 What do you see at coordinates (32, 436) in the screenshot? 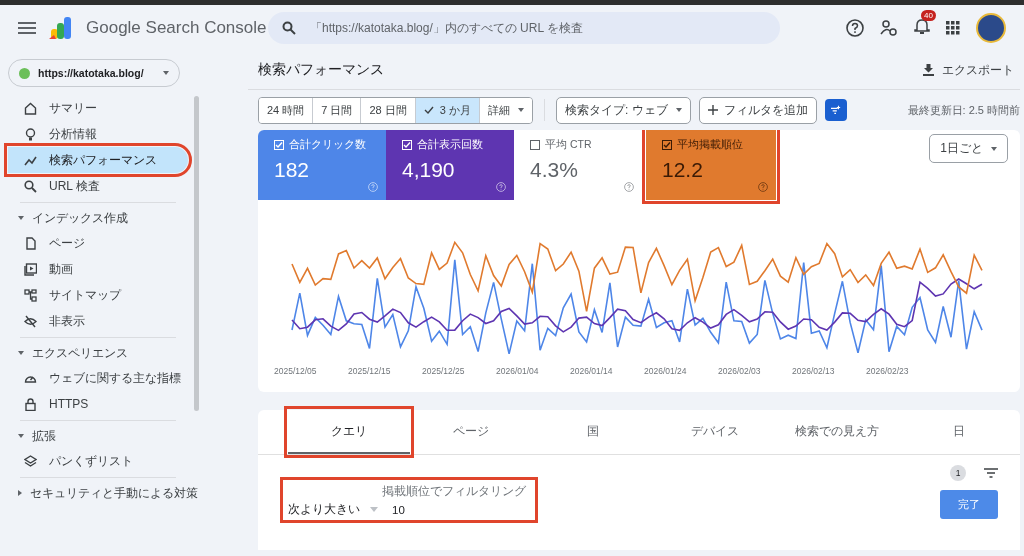
I see `sidebar-section: 拡張` at bounding box center [32, 436].